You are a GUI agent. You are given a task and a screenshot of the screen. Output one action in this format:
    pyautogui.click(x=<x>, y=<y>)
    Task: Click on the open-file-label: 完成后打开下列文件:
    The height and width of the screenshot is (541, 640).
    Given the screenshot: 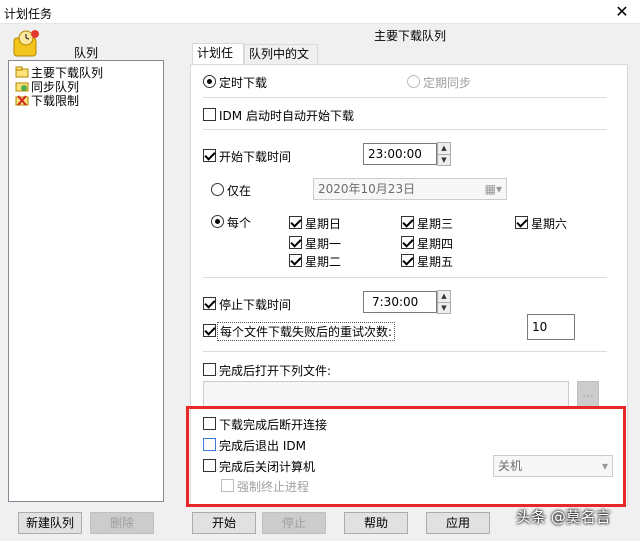 What is the action you would take?
    pyautogui.click(x=275, y=371)
    